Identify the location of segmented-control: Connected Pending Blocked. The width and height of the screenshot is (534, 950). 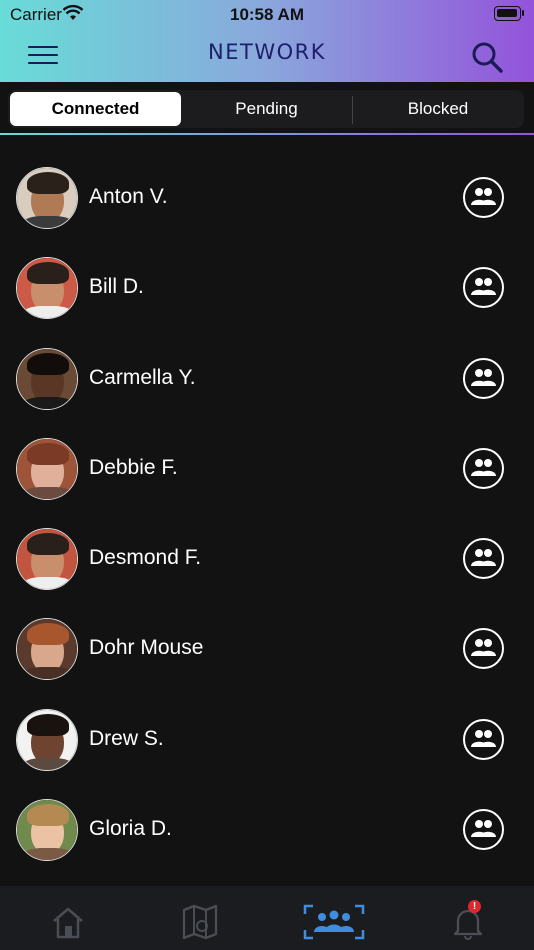
(266, 109).